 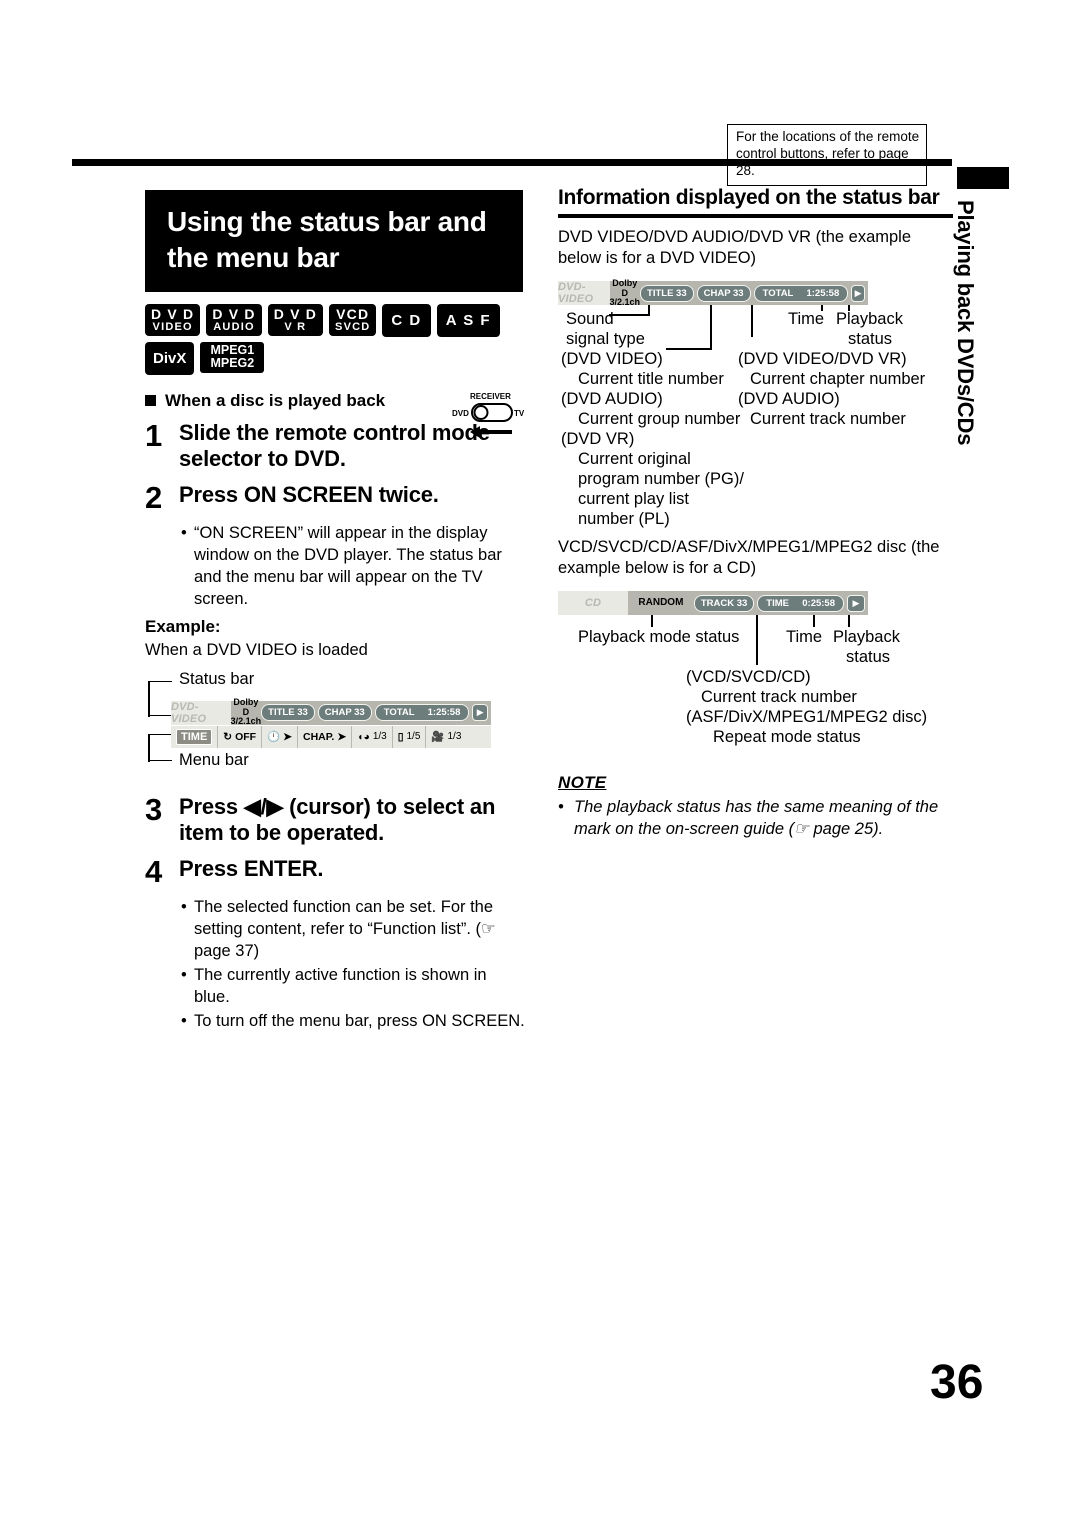 I want to click on callout-sound-1: Sound, so click(x=590, y=319).